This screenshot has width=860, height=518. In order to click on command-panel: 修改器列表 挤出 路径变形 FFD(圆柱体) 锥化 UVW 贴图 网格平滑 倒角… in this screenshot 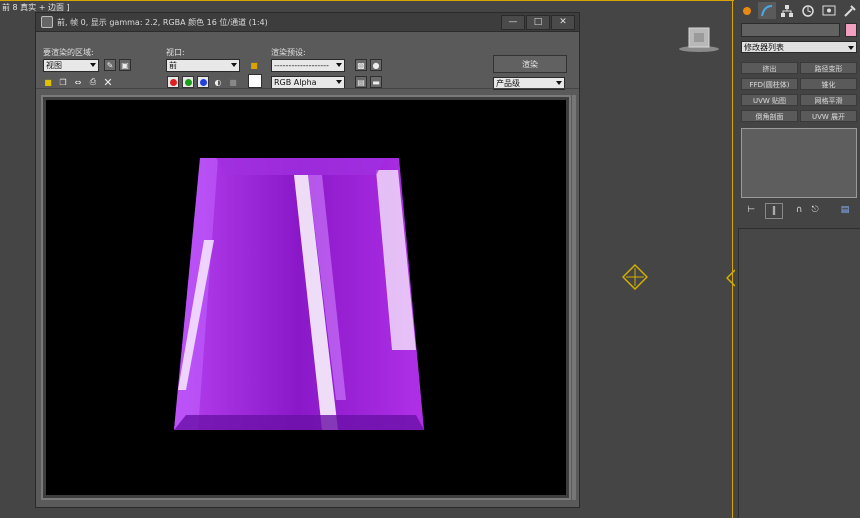, I will do `click(797, 259)`.